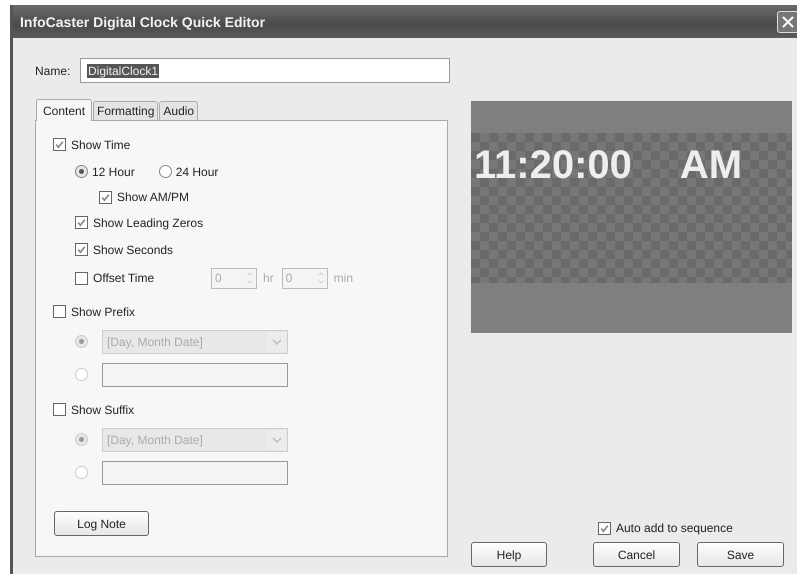  What do you see at coordinates (711, 165) in the screenshot?
I see `preview-ampm: AM` at bounding box center [711, 165].